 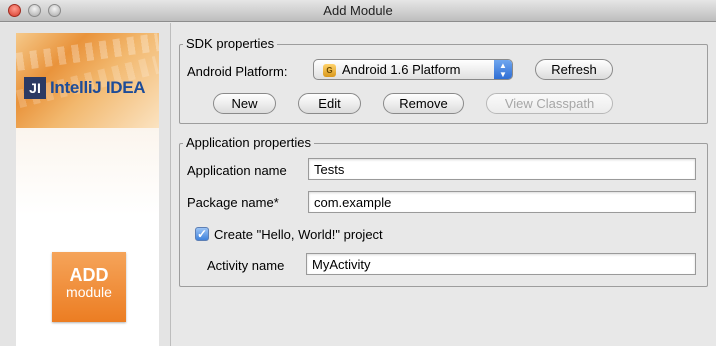 I want to click on content-background, so click(x=444, y=316).